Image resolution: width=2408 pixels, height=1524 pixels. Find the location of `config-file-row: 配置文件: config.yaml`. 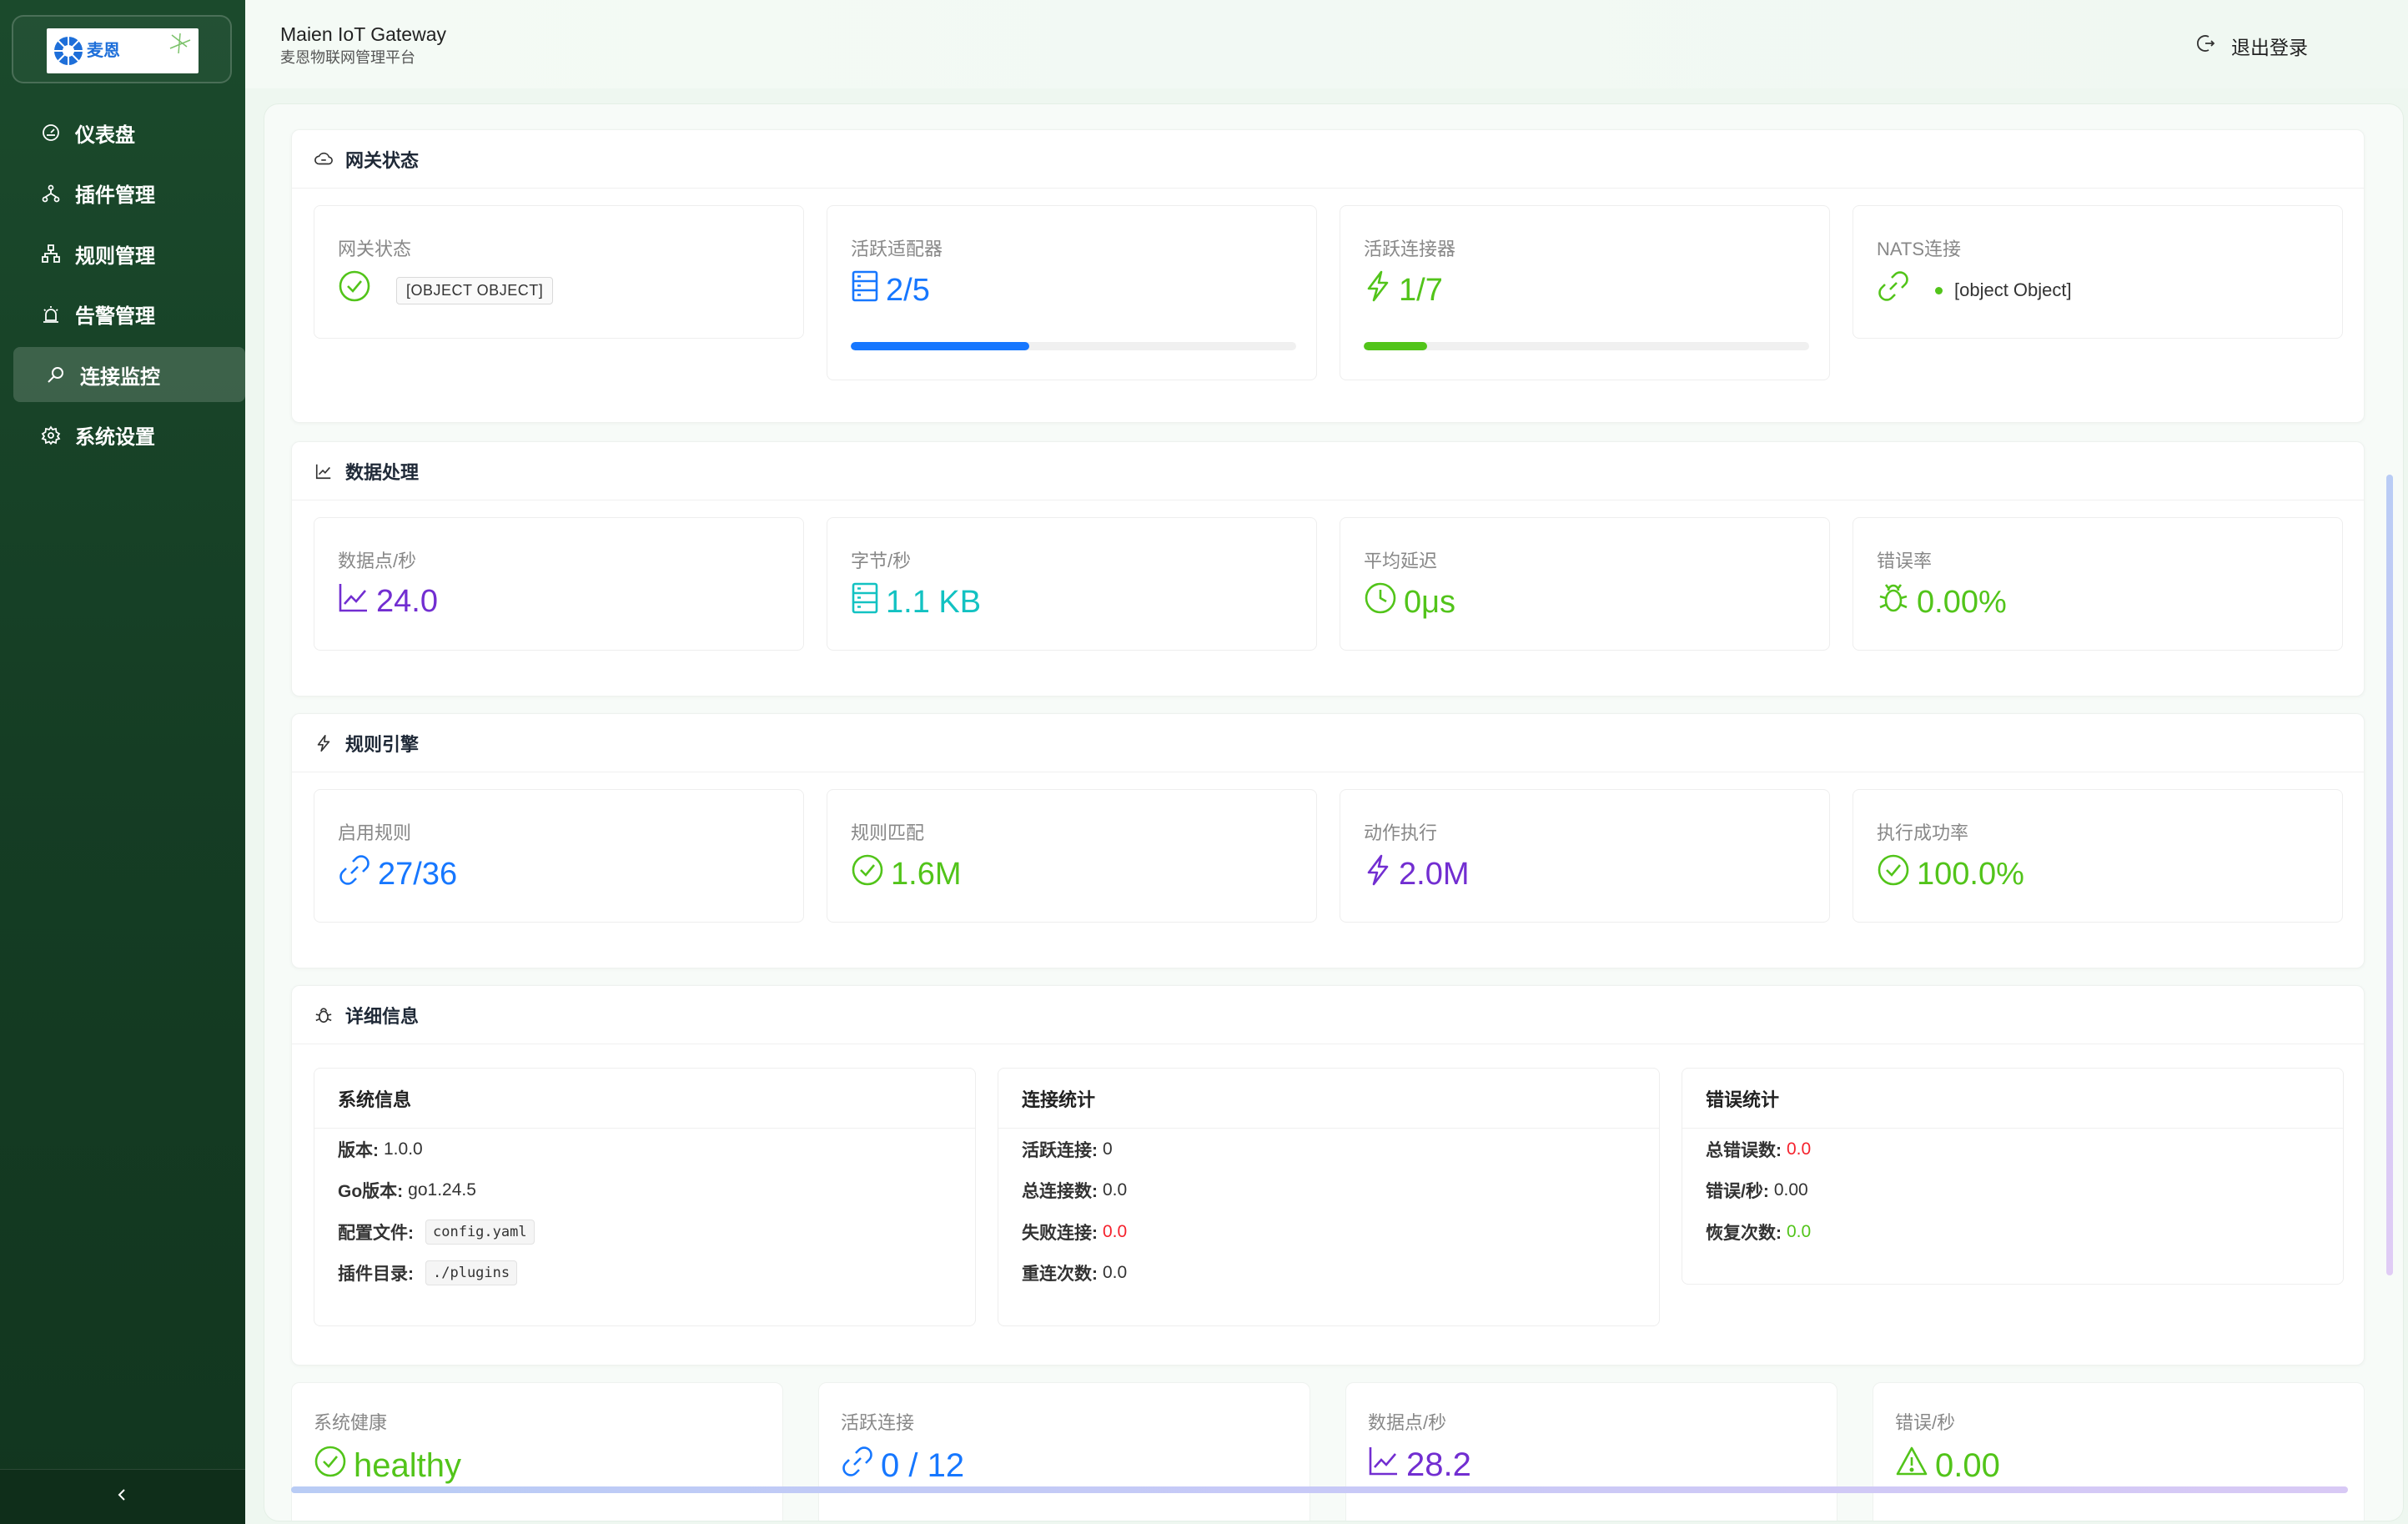

config-file-row: 配置文件: config.yaml is located at coordinates (644, 1232).